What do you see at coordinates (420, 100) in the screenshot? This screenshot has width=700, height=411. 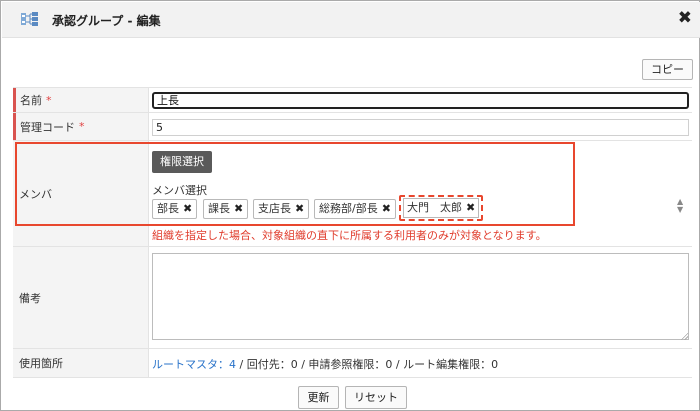 I see `name-input: 上長` at bounding box center [420, 100].